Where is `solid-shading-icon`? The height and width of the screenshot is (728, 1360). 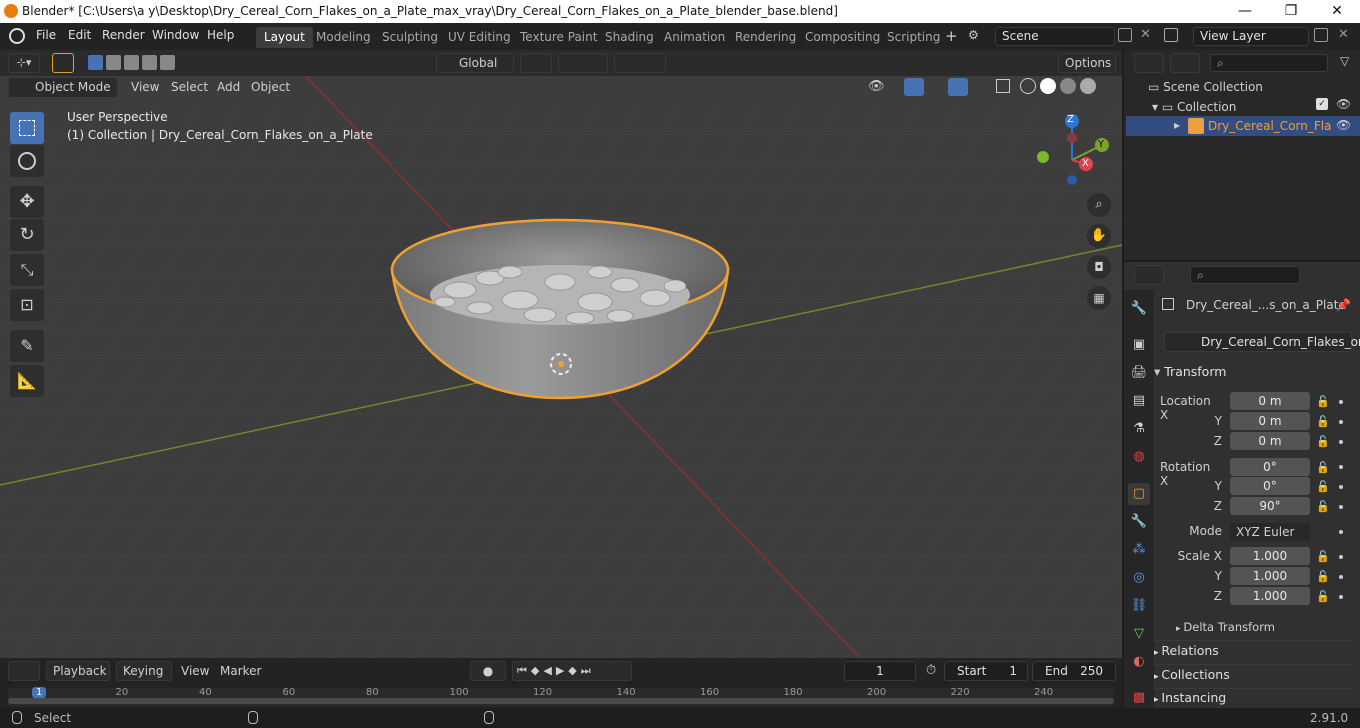 solid-shading-icon is located at coordinates (1048, 86).